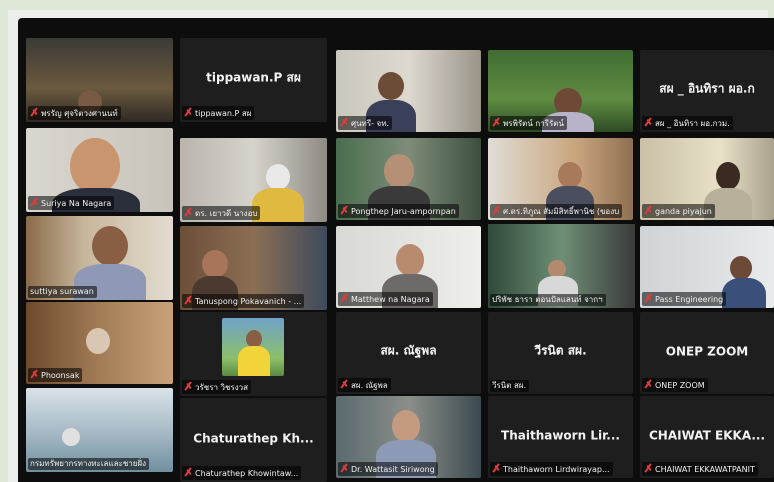 The image size is (774, 482). What do you see at coordinates (687, 123) in the screenshot?
I see `participant-name: สผ _ อินทิรา ผอ.กวม.` at bounding box center [687, 123].